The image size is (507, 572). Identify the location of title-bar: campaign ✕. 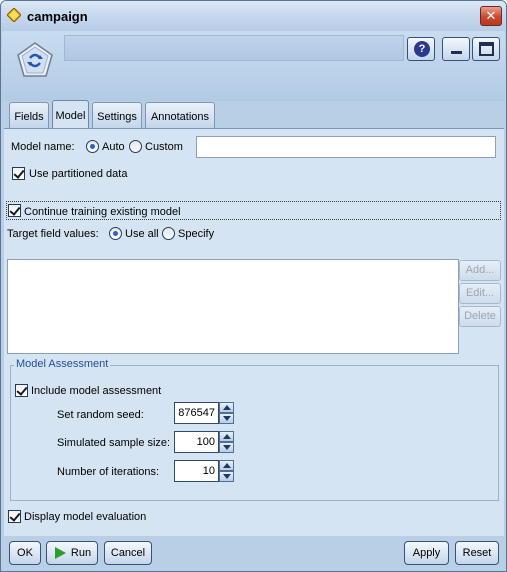
(253, 16).